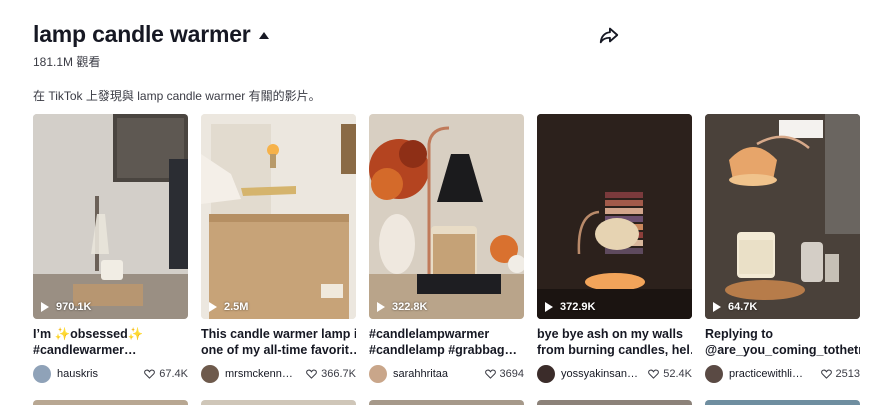 Image resolution: width=870 pixels, height=405 pixels. I want to click on view-count: 181.1M 觀看, so click(67, 62).